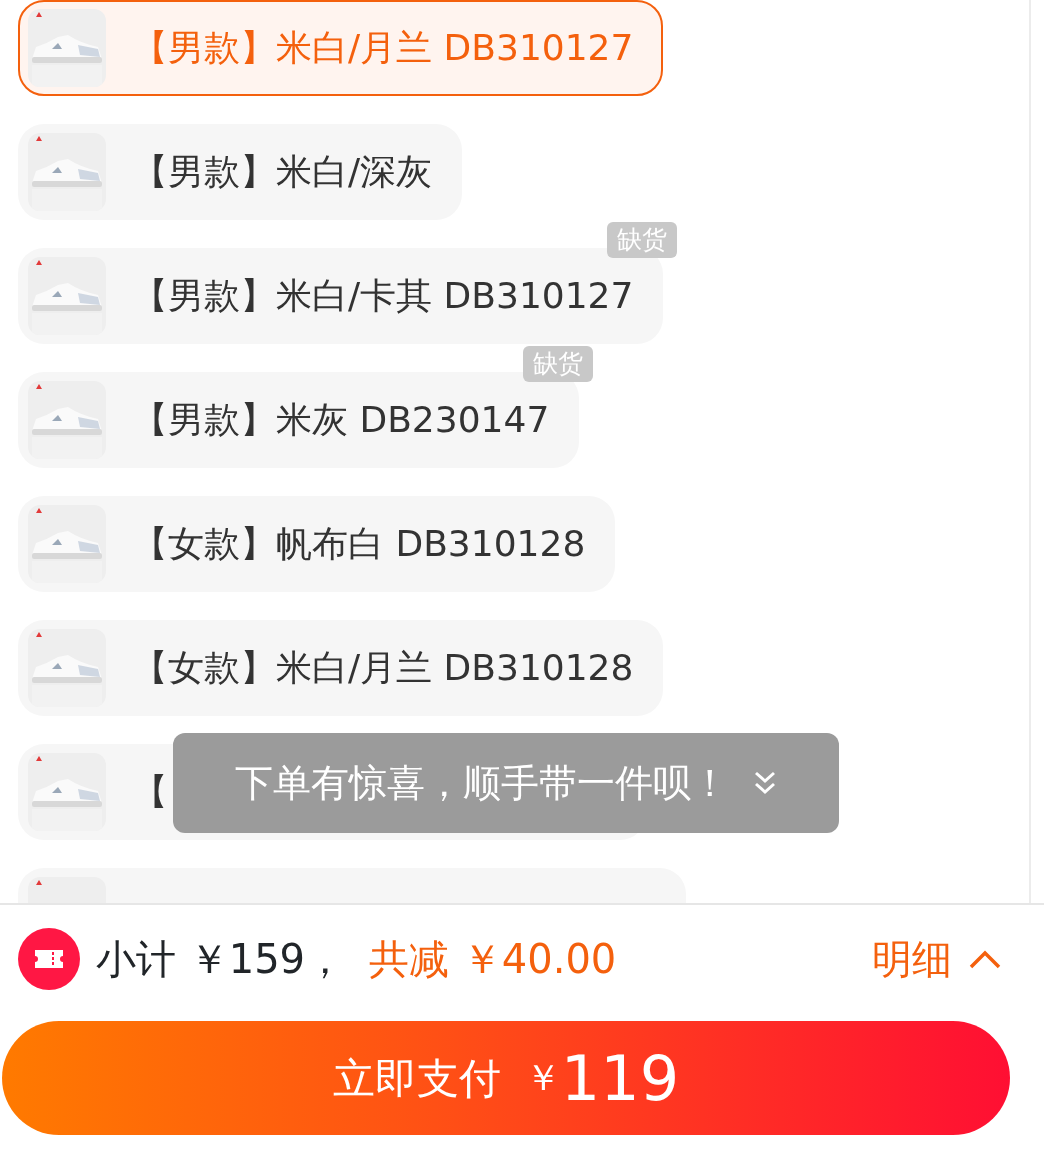 This screenshot has height=1164, width=1044. Describe the element at coordinates (341, 668) in the screenshot. I see `variant-option: 【女款】米白/月兰 DB310128` at that location.